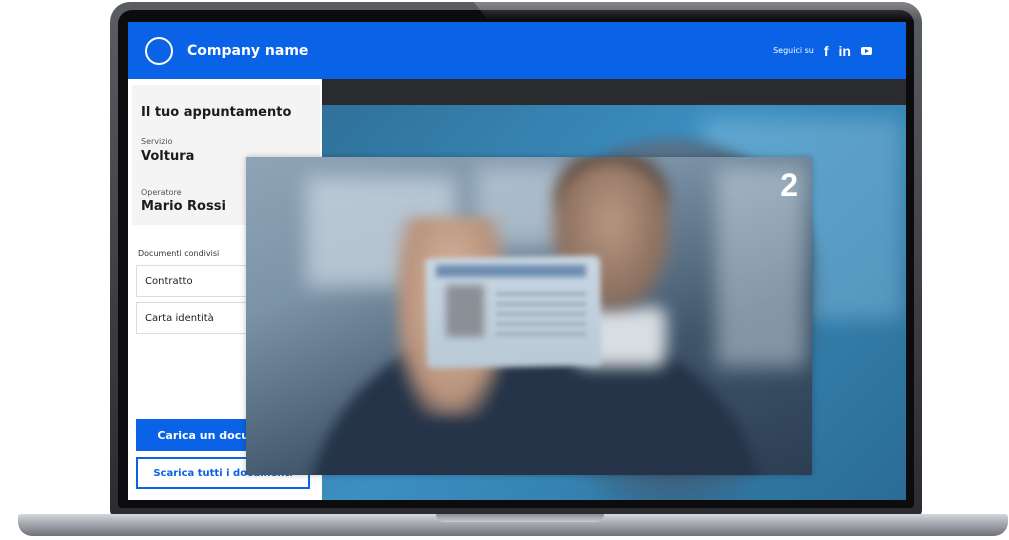 This screenshot has width=1009, height=540. Describe the element at coordinates (822, 51) in the screenshot. I see `social-links: Seguici su f in` at that location.